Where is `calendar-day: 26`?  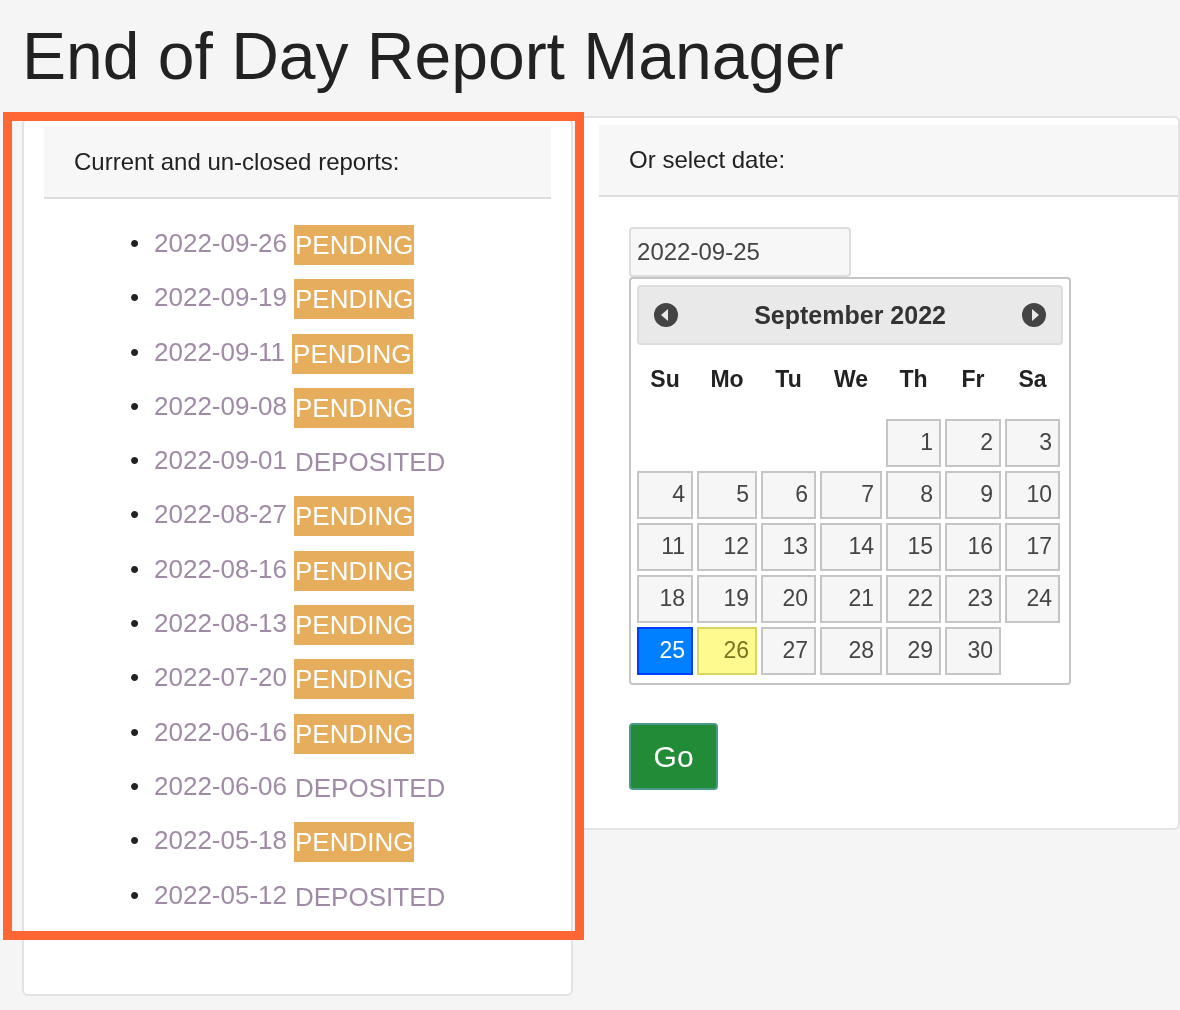
calendar-day: 26 is located at coordinates (727, 651).